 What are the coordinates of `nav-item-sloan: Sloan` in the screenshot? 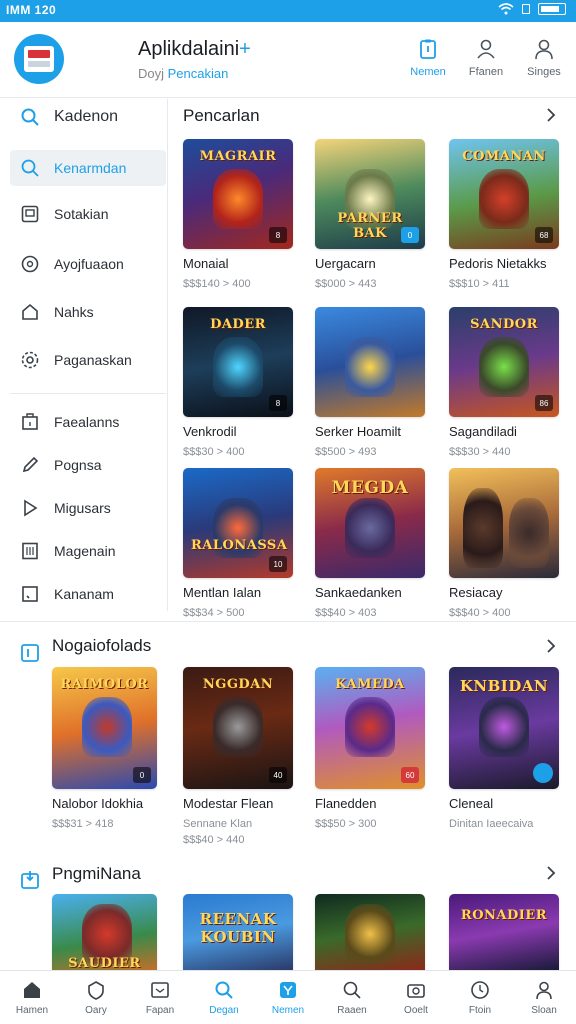 It's located at (544, 997).